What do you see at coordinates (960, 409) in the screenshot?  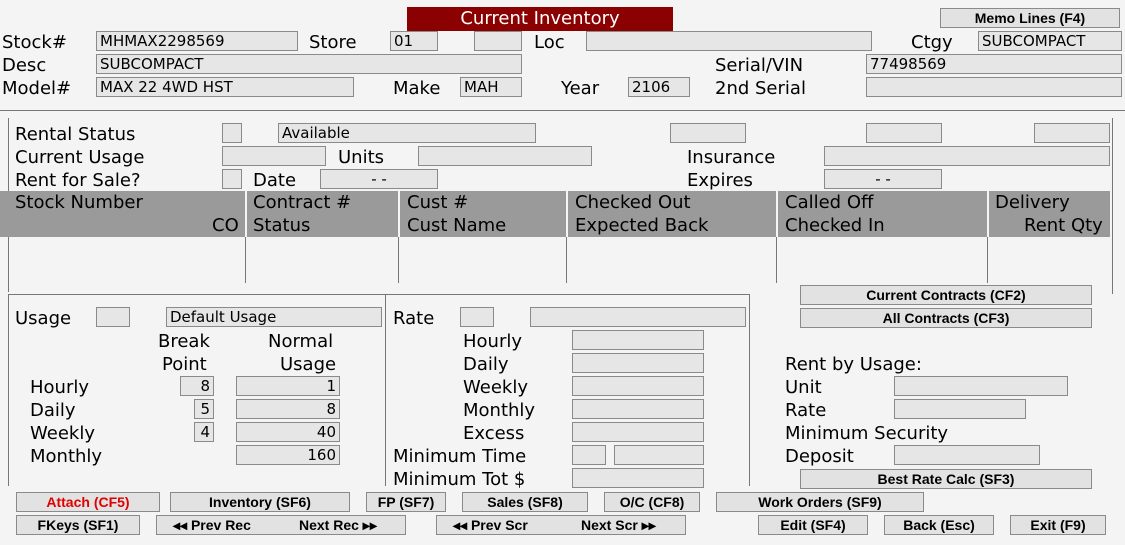 I see `rbu-rate-field` at bounding box center [960, 409].